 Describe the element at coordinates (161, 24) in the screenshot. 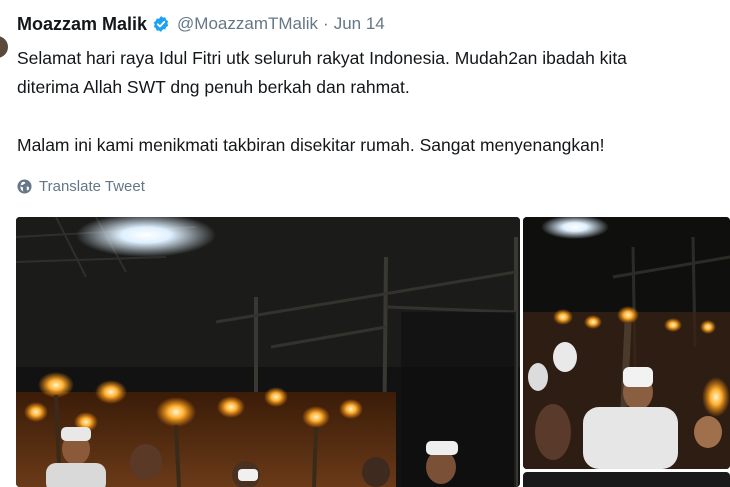

I see `verified-badge-icon` at that location.